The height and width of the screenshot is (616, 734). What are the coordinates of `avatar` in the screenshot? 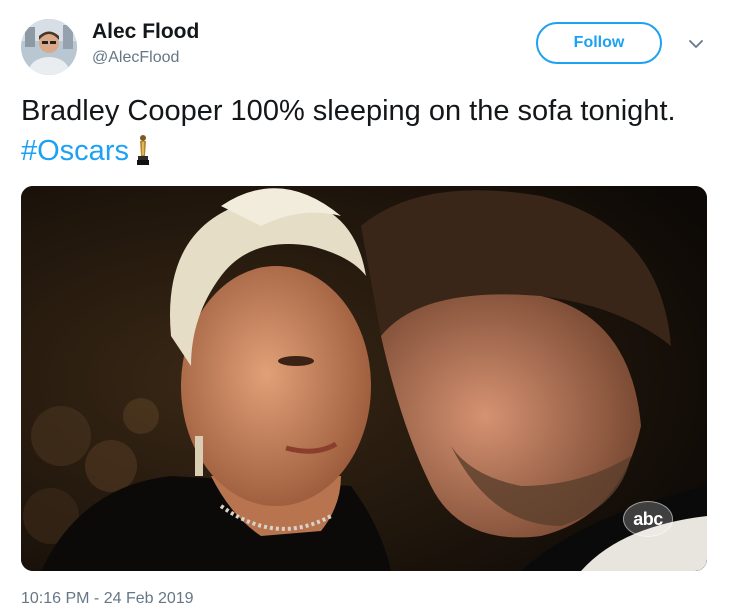 It's located at (49, 47).